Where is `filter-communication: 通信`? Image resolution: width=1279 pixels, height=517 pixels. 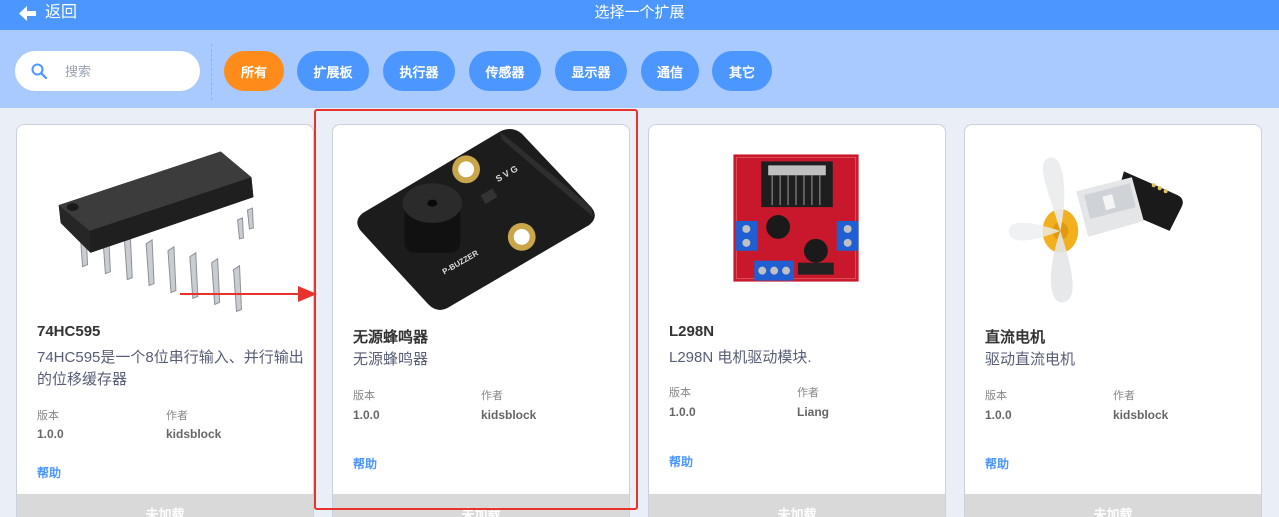
filter-communication: 通信 is located at coordinates (670, 71).